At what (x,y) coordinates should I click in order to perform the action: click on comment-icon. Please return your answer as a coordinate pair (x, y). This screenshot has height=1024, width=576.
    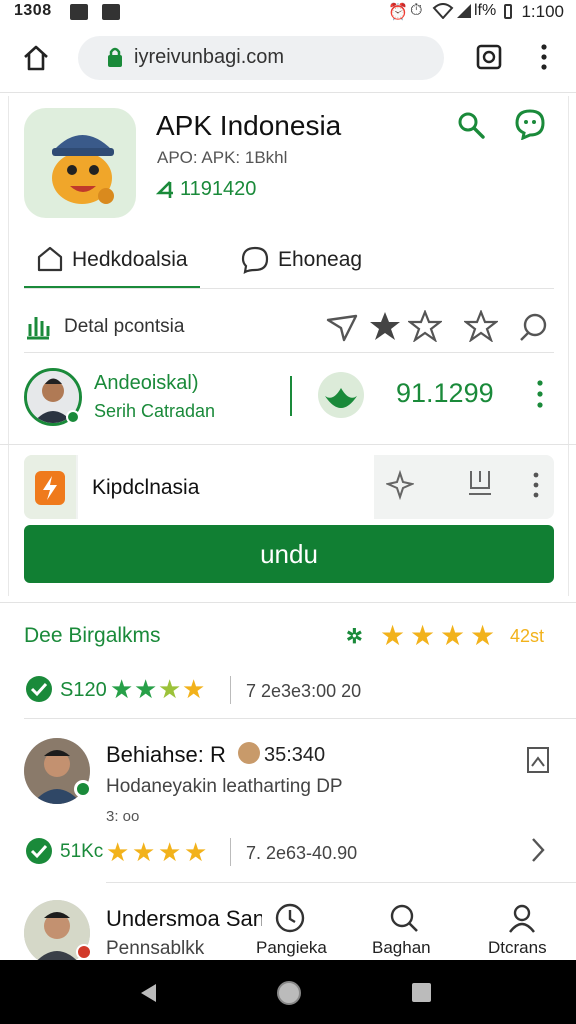
    Looking at the image, I should click on (534, 327).